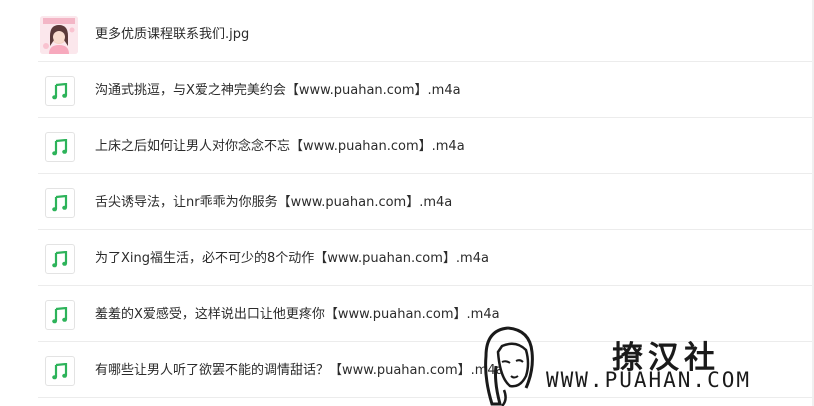 This screenshot has width=814, height=406. I want to click on file-name: 为了Xing福生活，必不可少的8个动作【www.puahan.com】.m4a, so click(292, 259).